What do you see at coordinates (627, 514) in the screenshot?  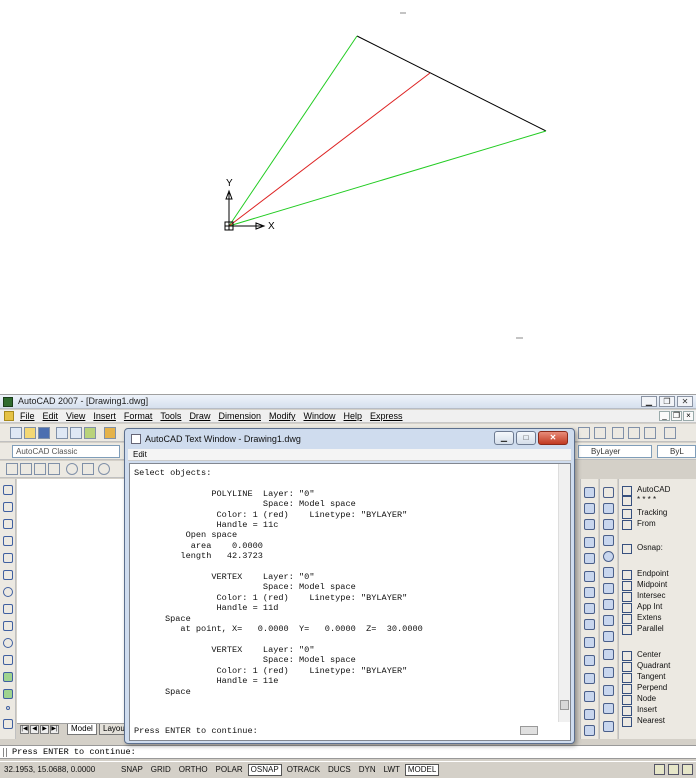 I see `osnap-tracking-icon` at bounding box center [627, 514].